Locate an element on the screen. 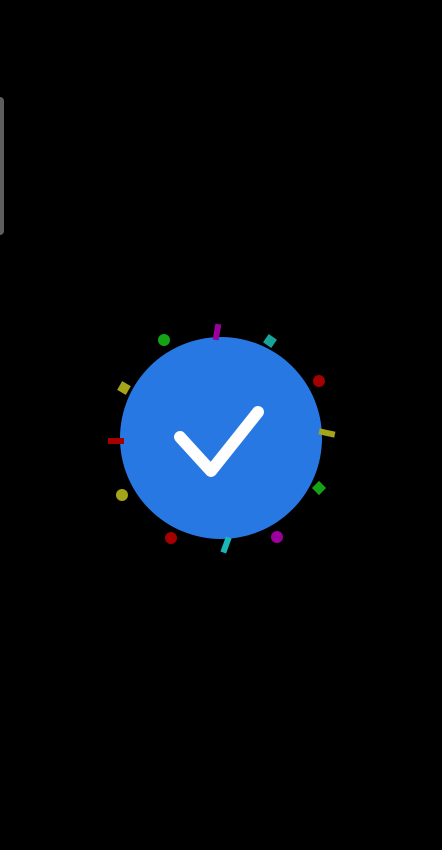 The height and width of the screenshot is (850, 442). success-animation is located at coordinates (222, 438).